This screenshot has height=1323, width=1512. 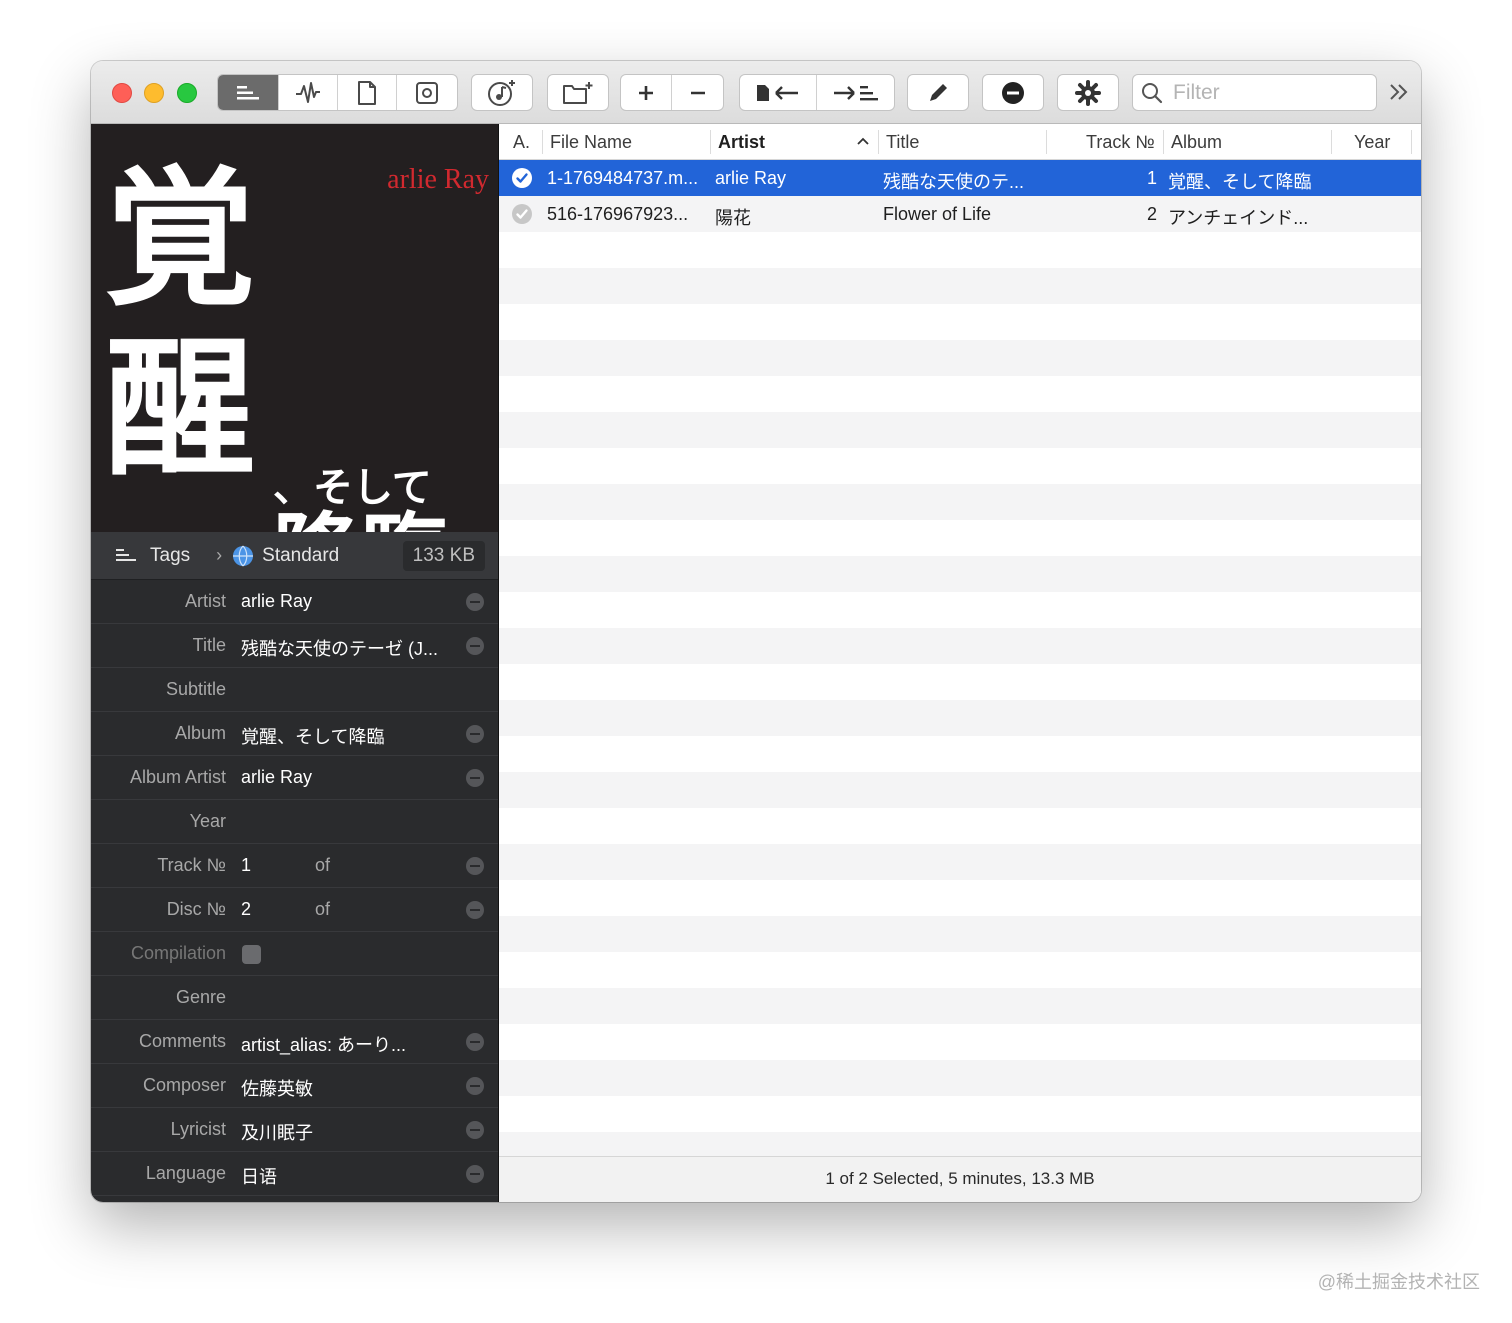 What do you see at coordinates (294, 910) in the screenshot?
I see `field-row-disc: Disc № 2 of` at bounding box center [294, 910].